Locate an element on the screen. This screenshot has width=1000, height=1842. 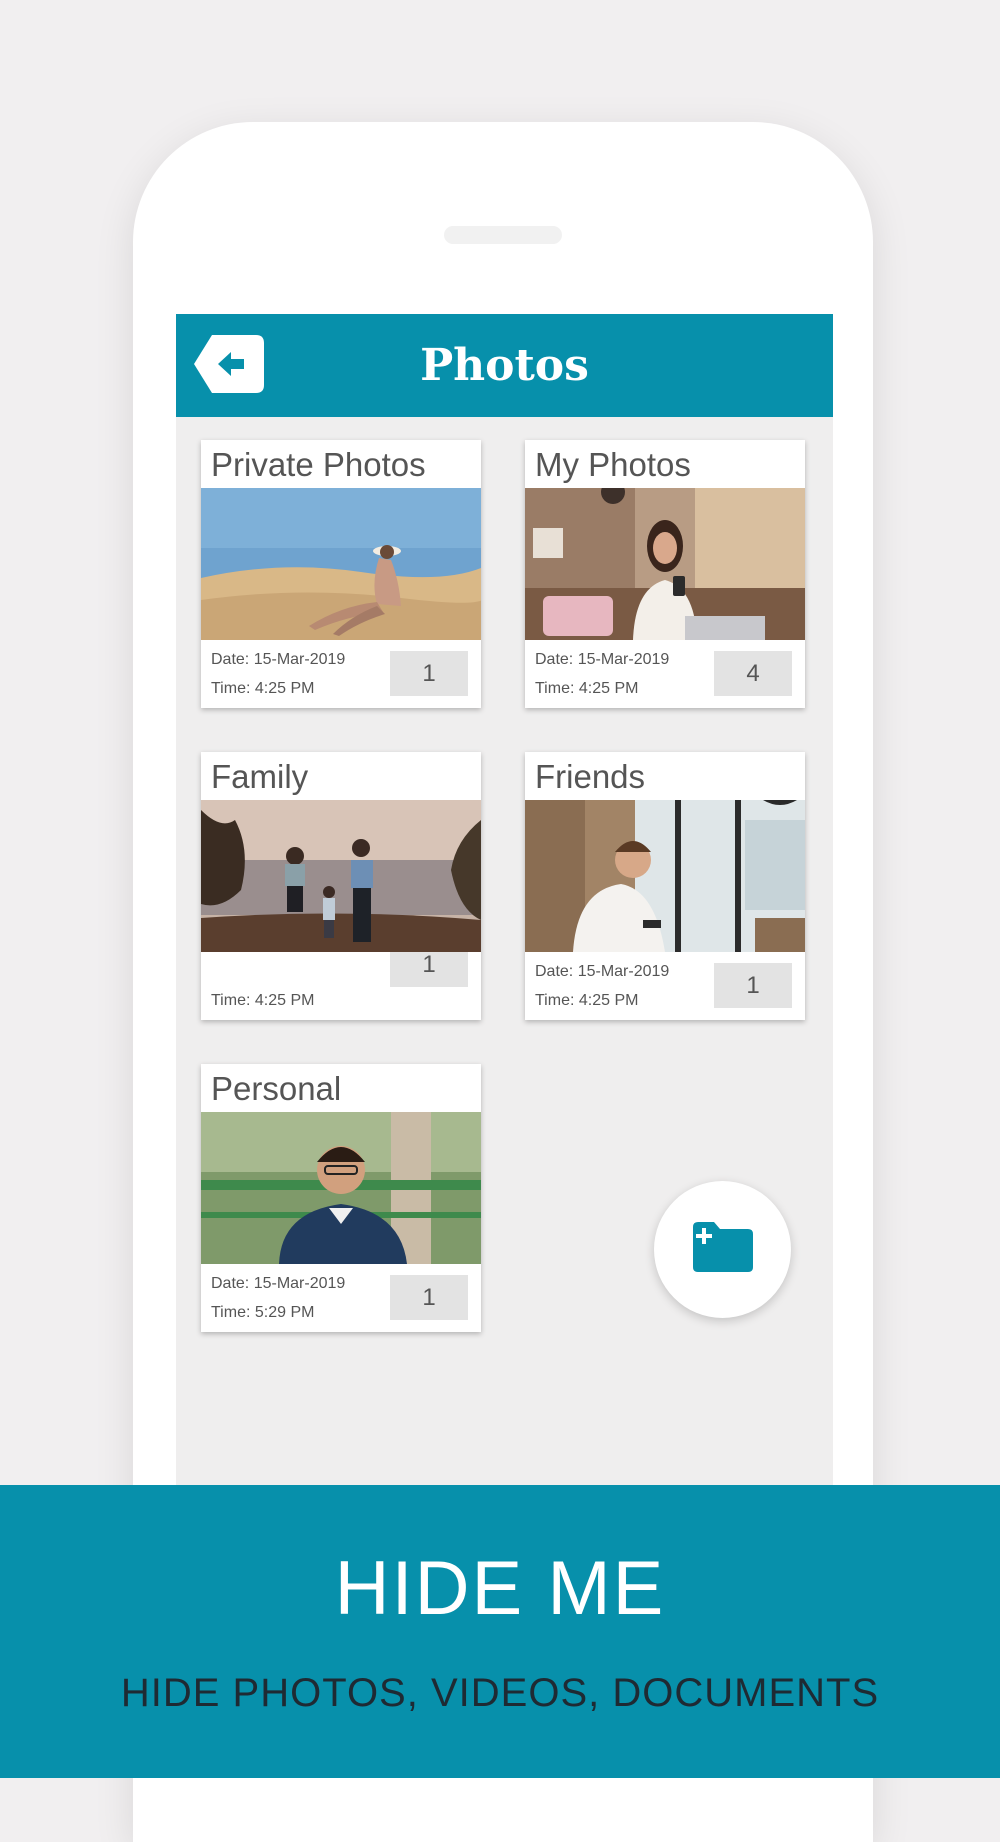
album-card-family: Family 1 Time: 4:25 PM is located at coordinates (341, 886).